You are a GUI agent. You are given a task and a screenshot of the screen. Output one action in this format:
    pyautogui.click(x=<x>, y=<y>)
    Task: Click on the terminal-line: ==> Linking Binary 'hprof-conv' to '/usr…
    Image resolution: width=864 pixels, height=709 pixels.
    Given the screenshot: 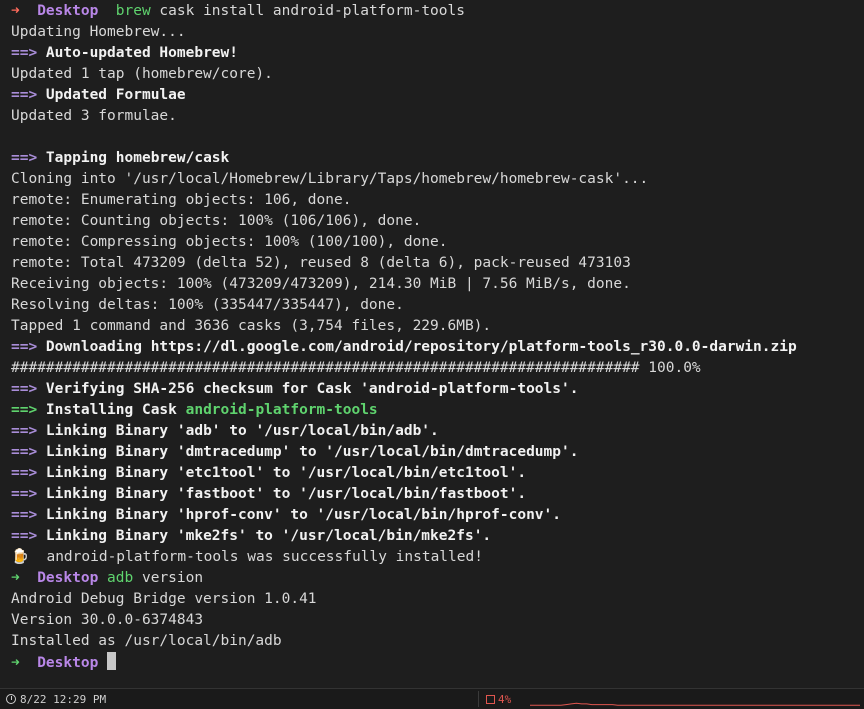 What is the action you would take?
    pyautogui.click(x=437, y=515)
    